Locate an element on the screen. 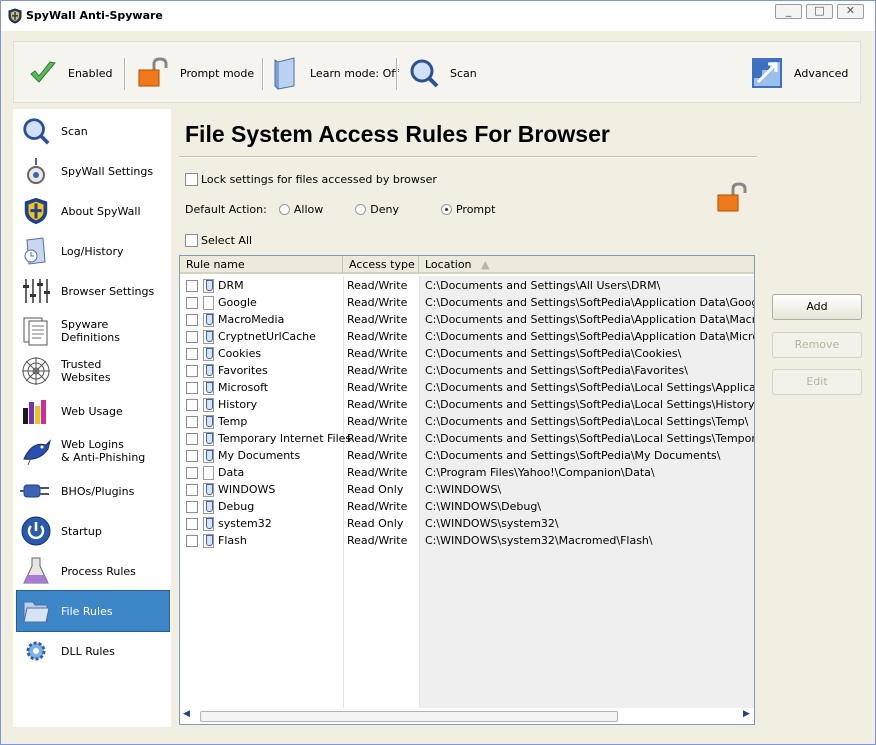 The height and width of the screenshot is (745, 876). deny-label: Deny is located at coordinates (384, 209).